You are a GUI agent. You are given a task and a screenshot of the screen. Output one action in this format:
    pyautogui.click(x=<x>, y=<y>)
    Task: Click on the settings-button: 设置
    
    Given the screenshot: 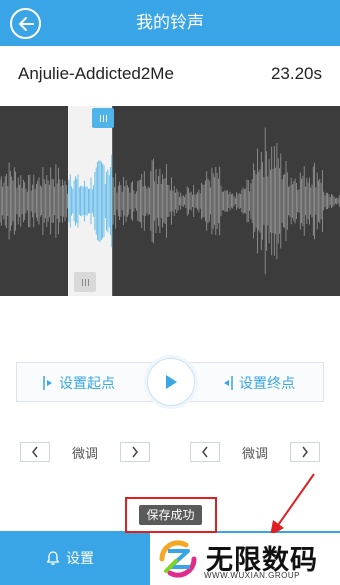 What is the action you would take?
    pyautogui.click(x=69, y=558)
    